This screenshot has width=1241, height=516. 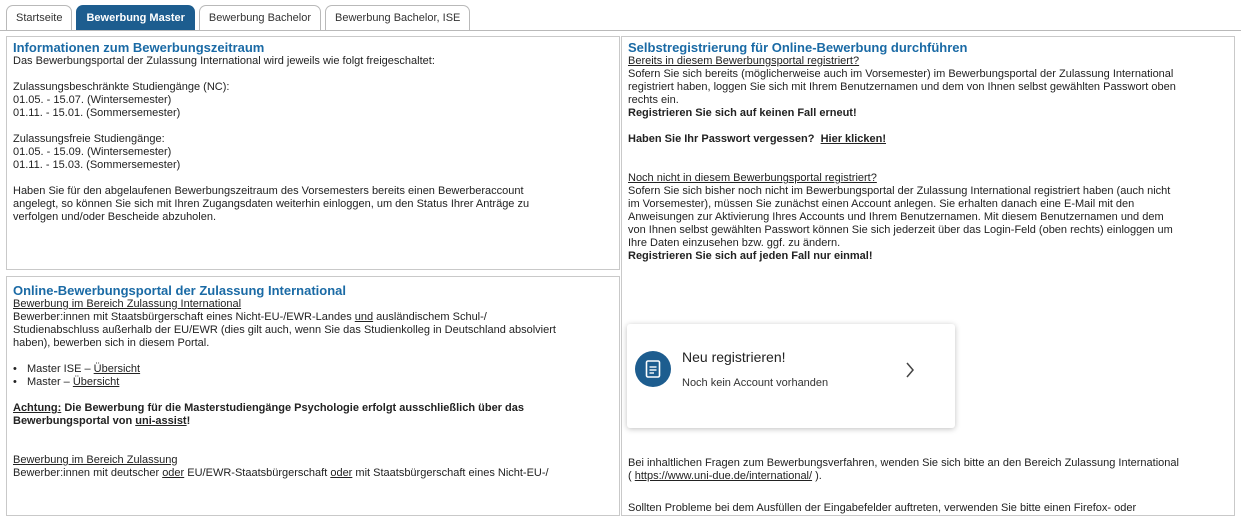 What do you see at coordinates (653, 100) in the screenshot?
I see `registered-text-3: rechts ein.` at bounding box center [653, 100].